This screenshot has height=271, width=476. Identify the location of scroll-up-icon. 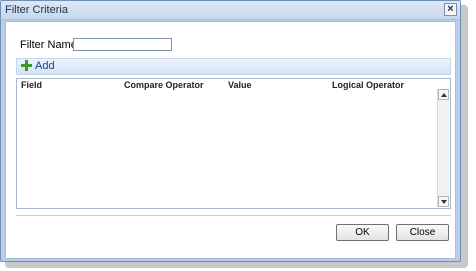
(443, 94).